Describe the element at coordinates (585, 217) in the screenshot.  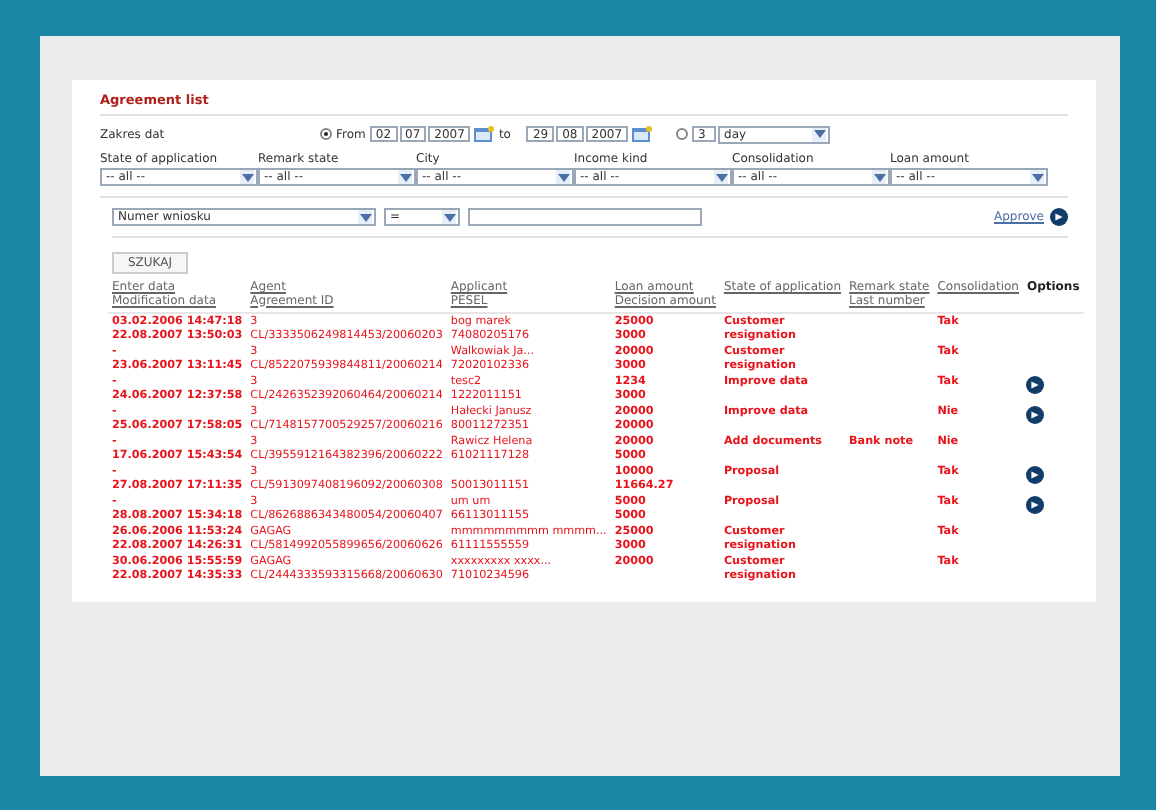
I see `search-field` at that location.